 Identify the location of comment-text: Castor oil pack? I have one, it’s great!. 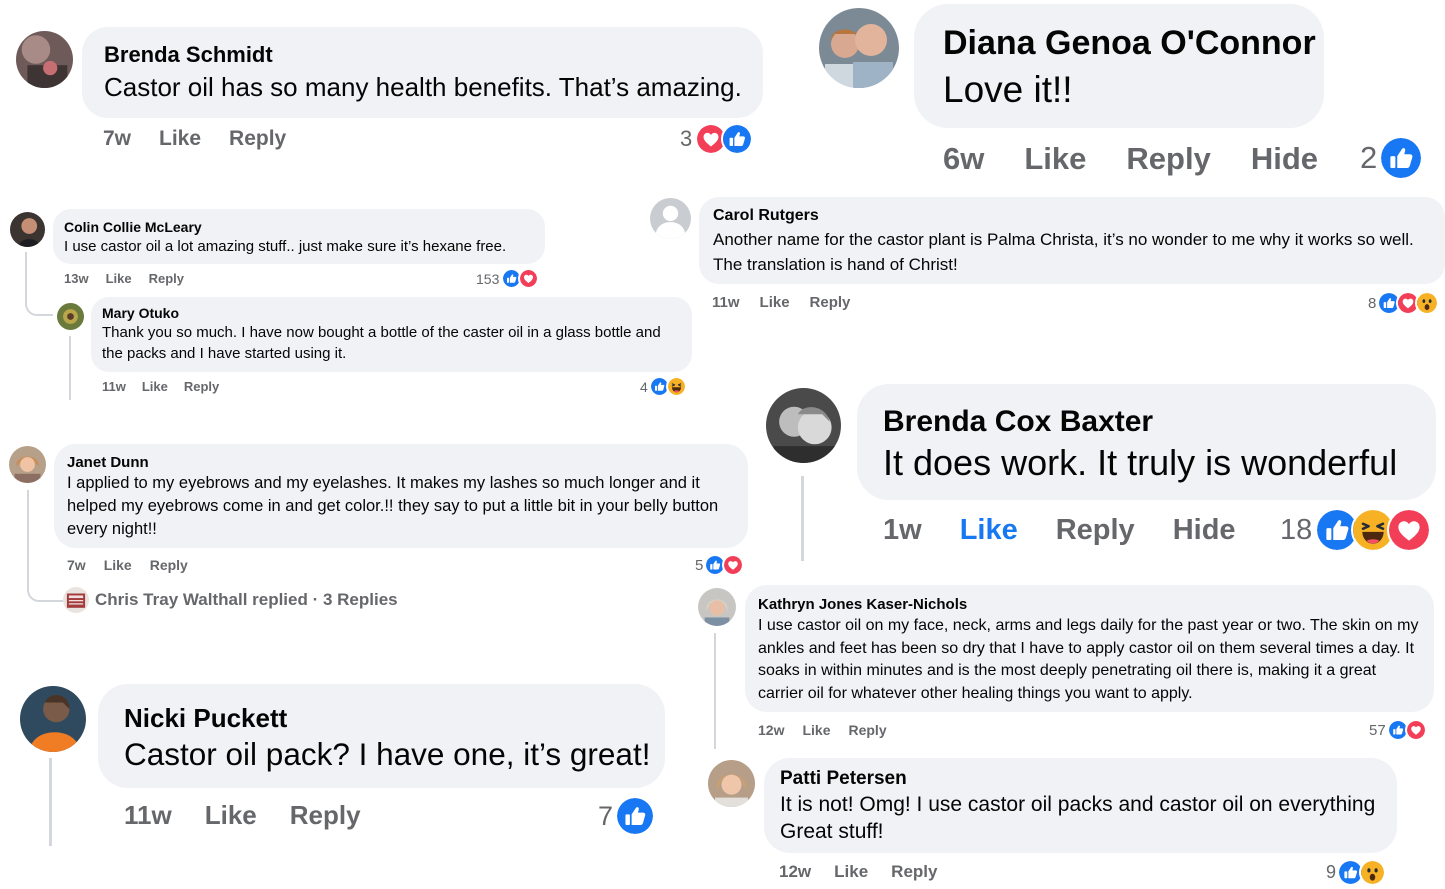
(387, 754).